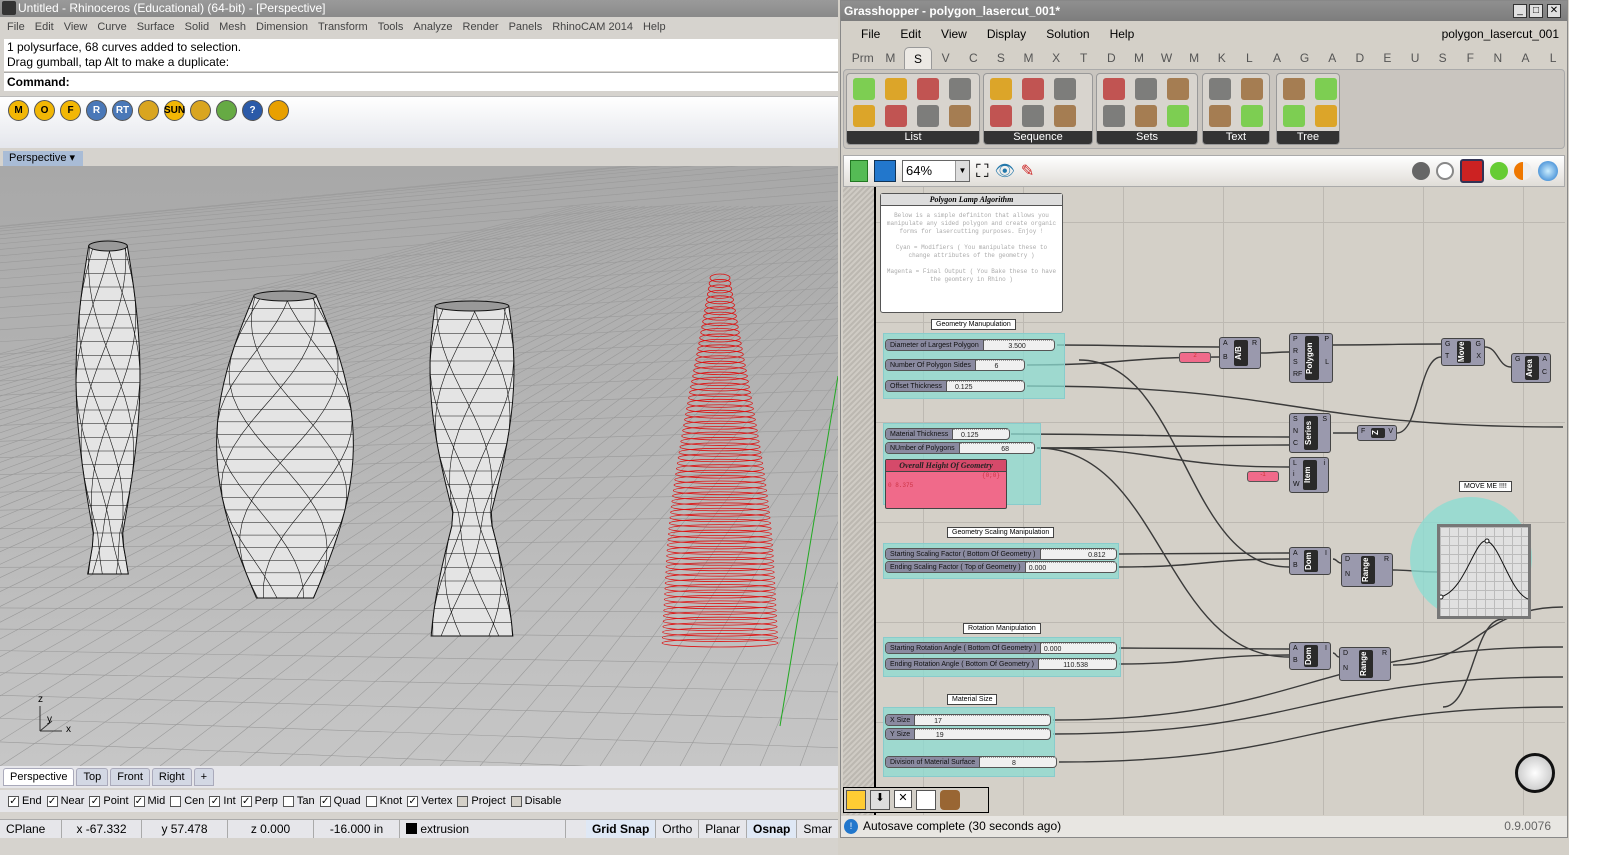 Image resolution: width=1599 pixels, height=855 pixels. What do you see at coordinates (1295, 443) in the screenshot?
I see `input-param: C` at bounding box center [1295, 443].